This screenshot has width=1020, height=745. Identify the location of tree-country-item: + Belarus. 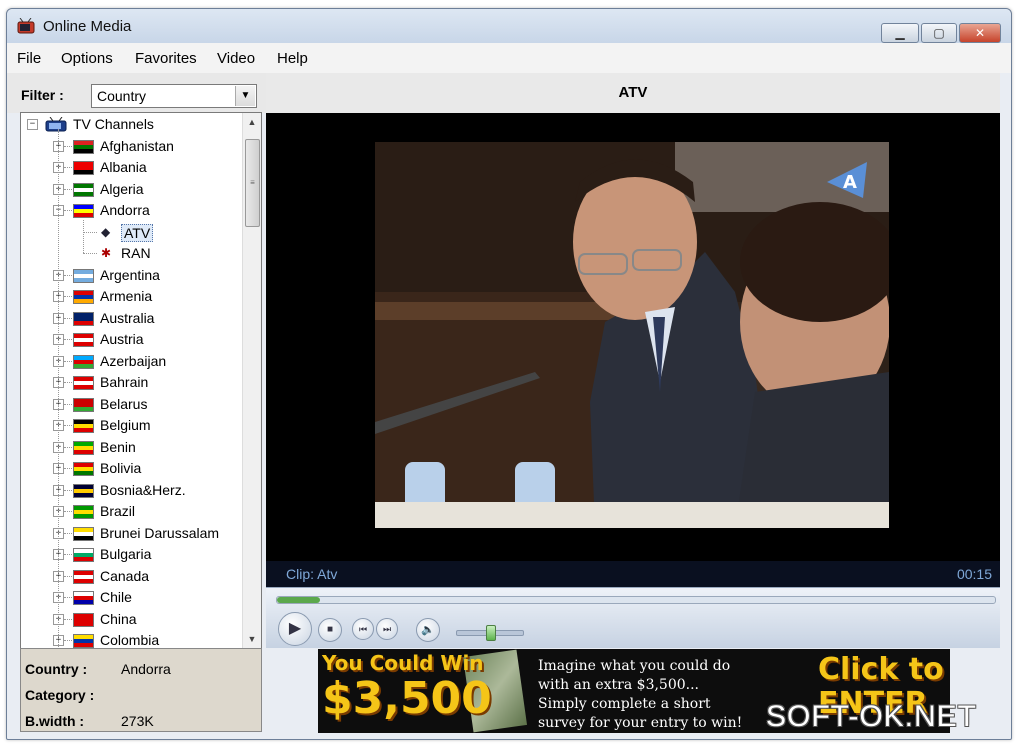
(131, 404).